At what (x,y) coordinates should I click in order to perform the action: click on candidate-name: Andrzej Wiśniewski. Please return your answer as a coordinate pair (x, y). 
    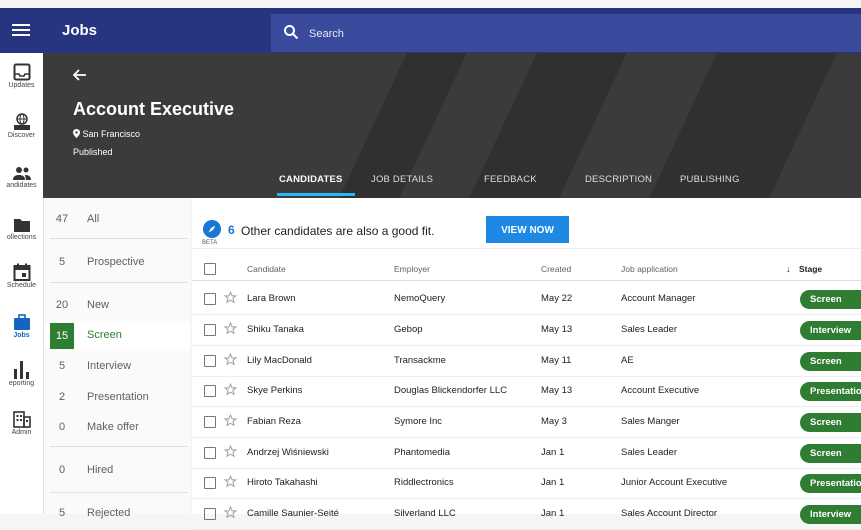
    Looking at the image, I should click on (288, 452).